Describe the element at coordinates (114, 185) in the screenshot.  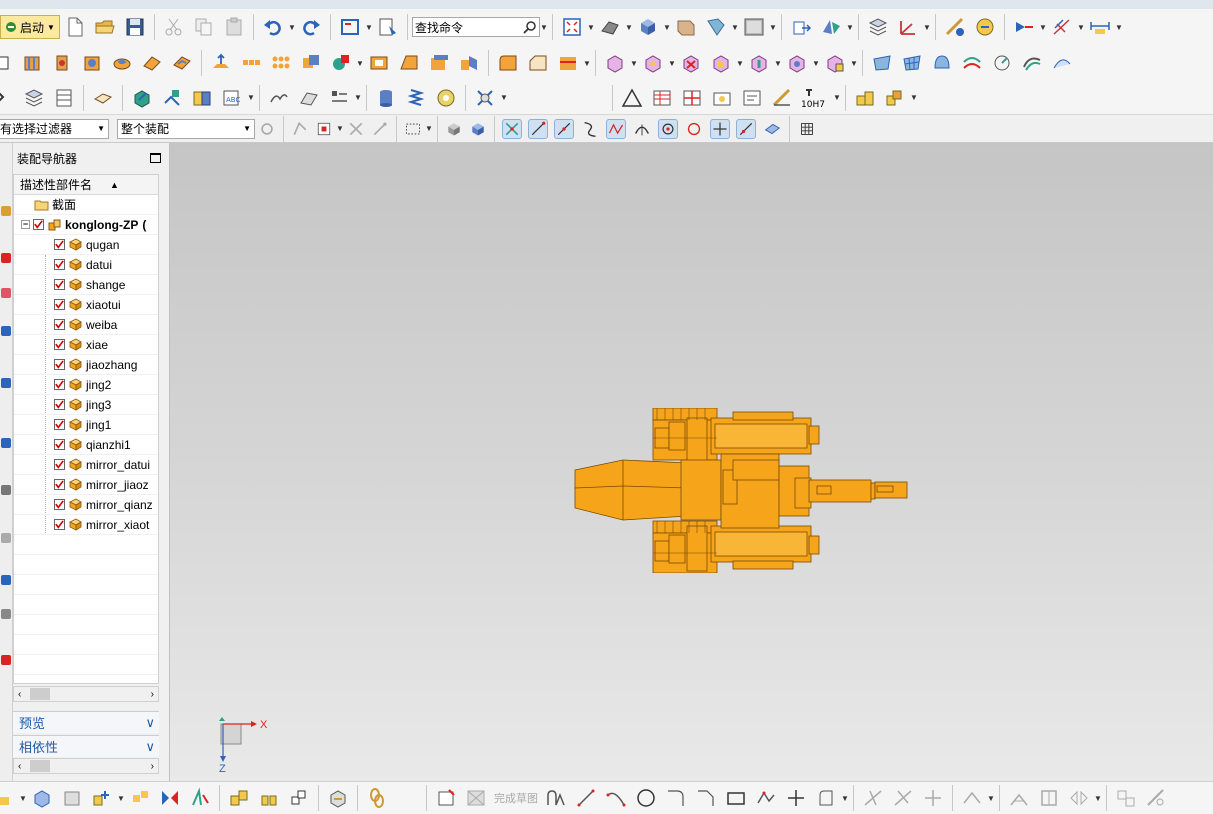
I see `sort-ascending-icon: ▲` at that location.